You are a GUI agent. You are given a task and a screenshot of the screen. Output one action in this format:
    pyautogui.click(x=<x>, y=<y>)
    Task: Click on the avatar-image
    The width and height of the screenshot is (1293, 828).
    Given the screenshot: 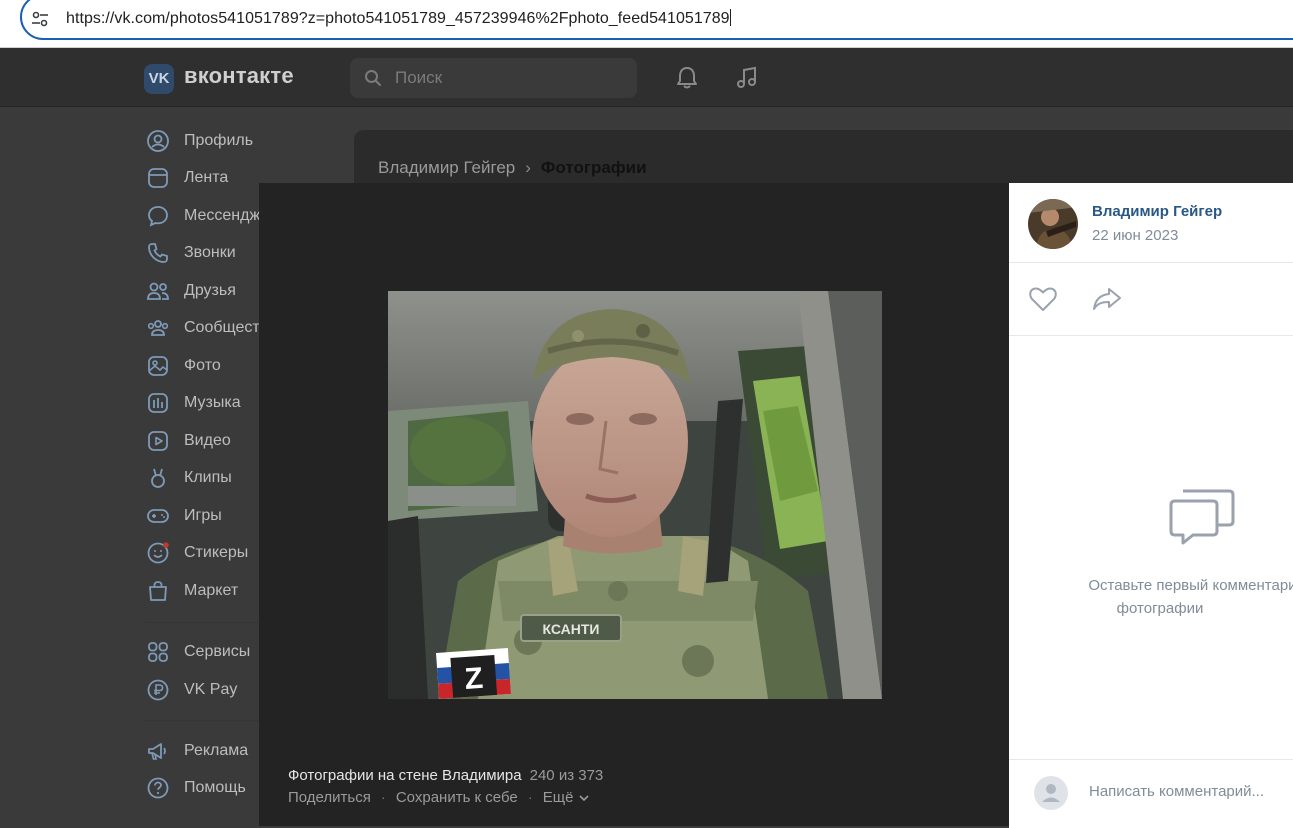 What is the action you would take?
    pyautogui.click(x=1053, y=224)
    